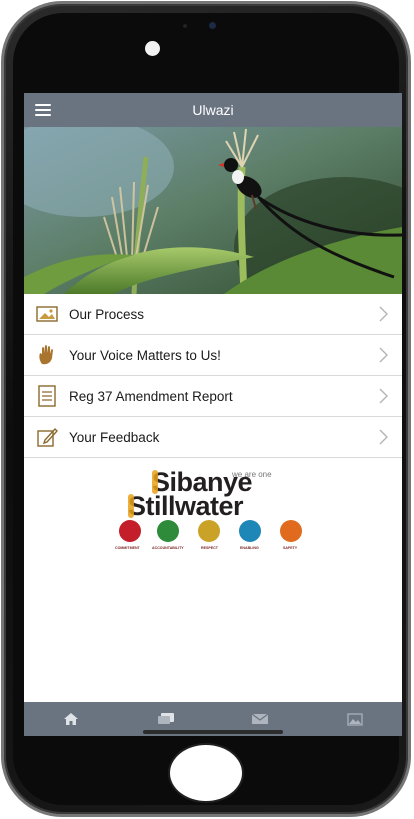 The height and width of the screenshot is (819, 414). Describe the element at coordinates (212, 25) in the screenshot. I see `front-camera` at that location.